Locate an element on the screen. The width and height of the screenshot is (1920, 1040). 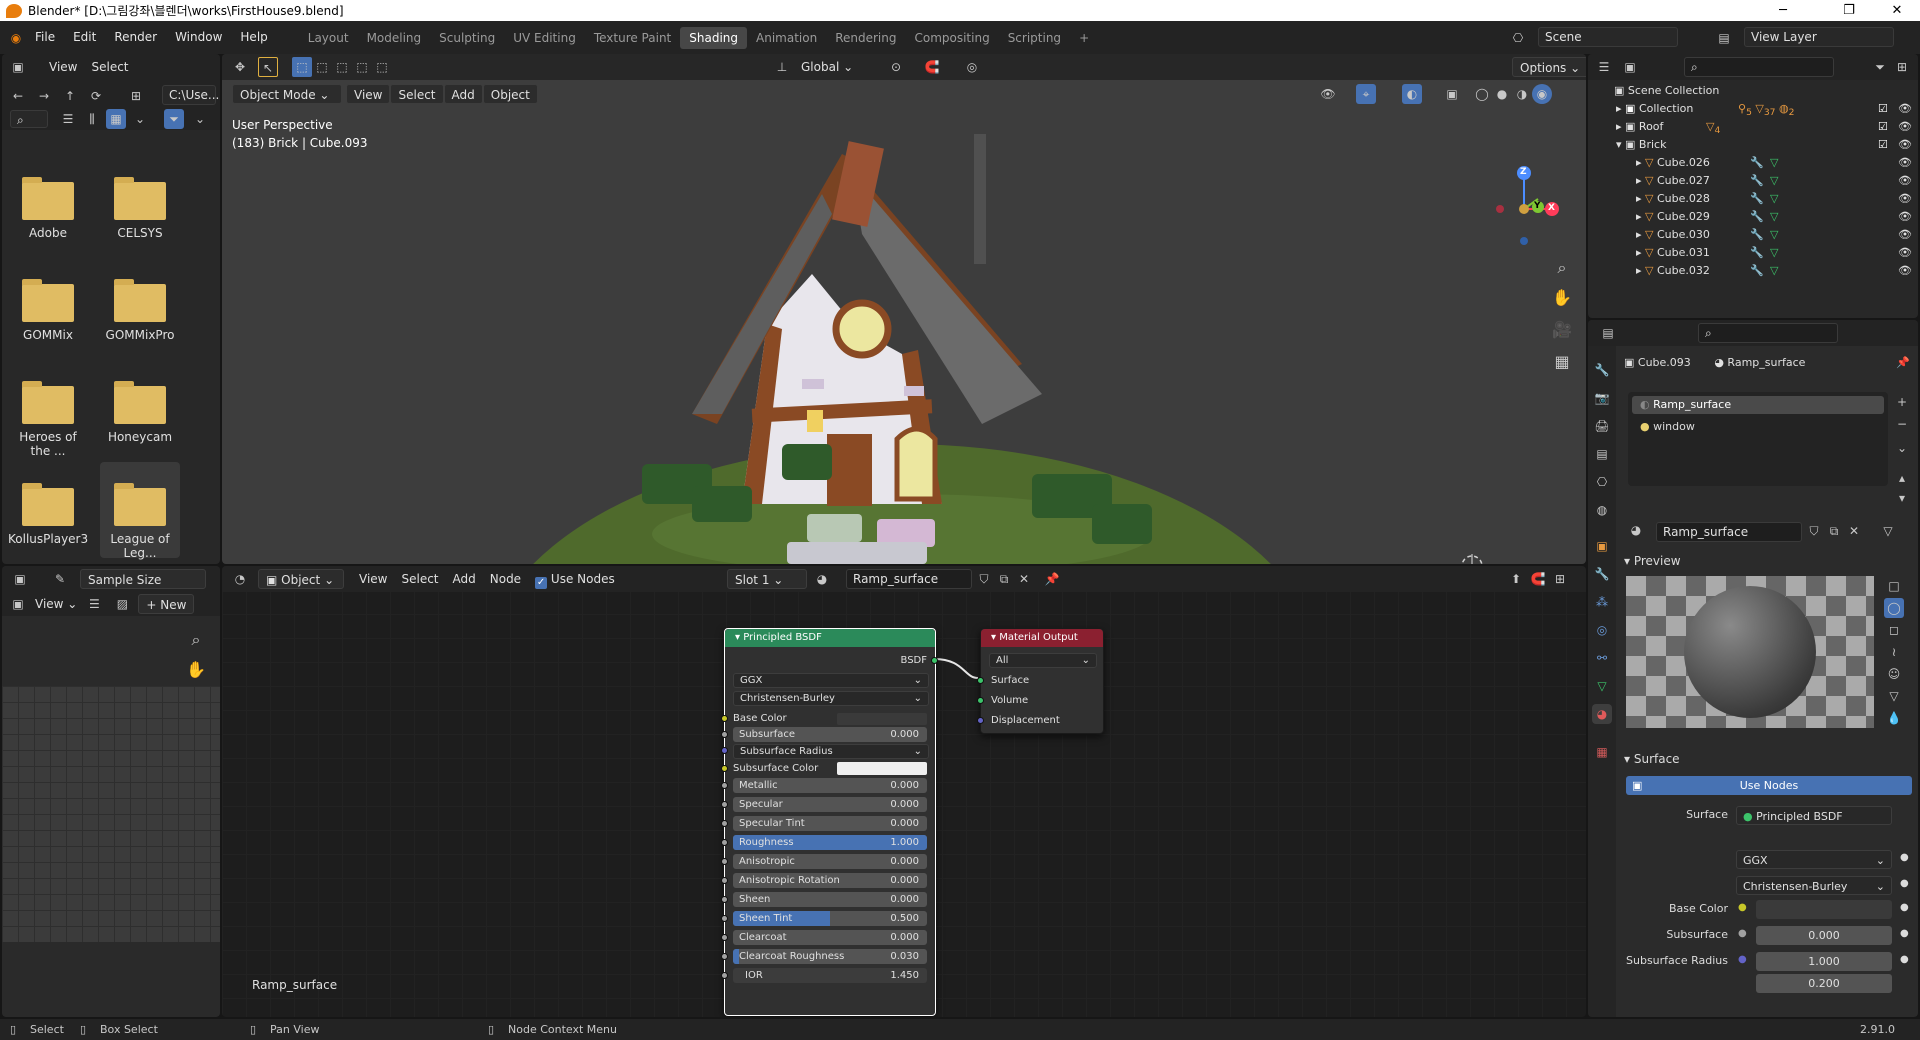
image-editor-area: ▣ ✎ Sample Size ▣ View ⌄ ☰ ▨ + New ⌕ ✋ is located at coordinates (111, 791).